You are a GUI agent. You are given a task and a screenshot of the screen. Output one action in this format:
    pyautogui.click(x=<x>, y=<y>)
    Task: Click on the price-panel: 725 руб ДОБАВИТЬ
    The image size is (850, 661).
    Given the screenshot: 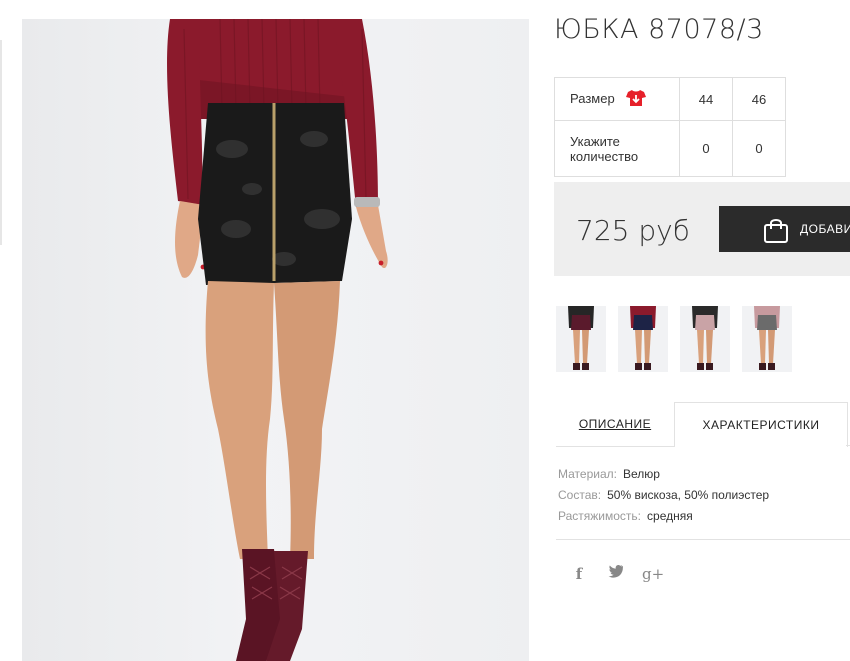 What is the action you would take?
    pyautogui.click(x=702, y=229)
    